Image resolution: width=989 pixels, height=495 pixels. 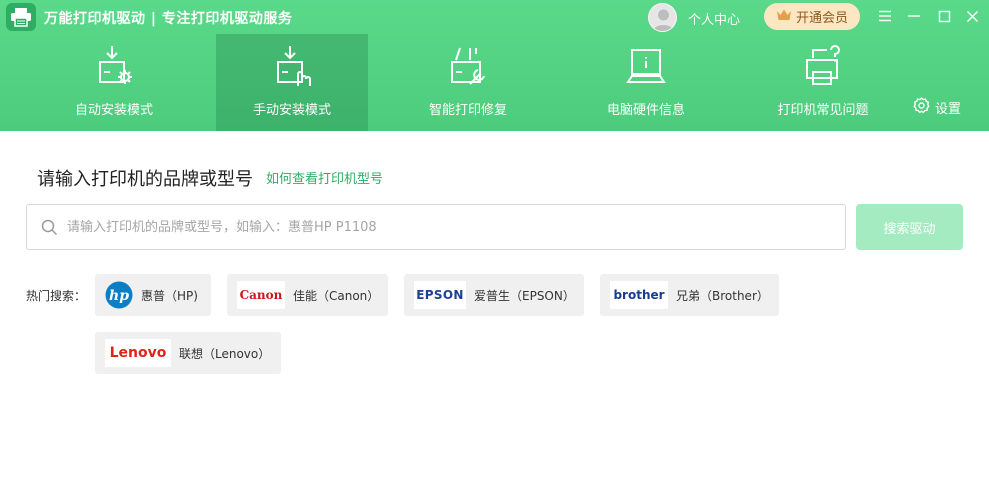 I want to click on brand-name: 惠普（HP), so click(x=169, y=295).